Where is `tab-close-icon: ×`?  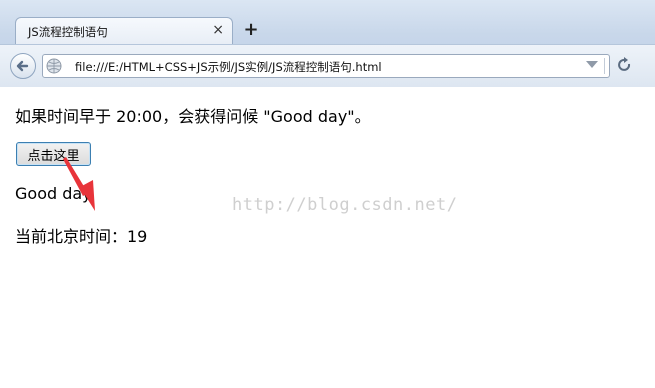 tab-close-icon: × is located at coordinates (218, 30).